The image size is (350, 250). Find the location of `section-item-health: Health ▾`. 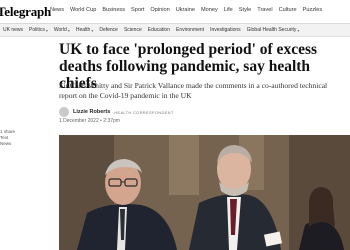

section-item-health: Health ▾ is located at coordinates (84, 30).